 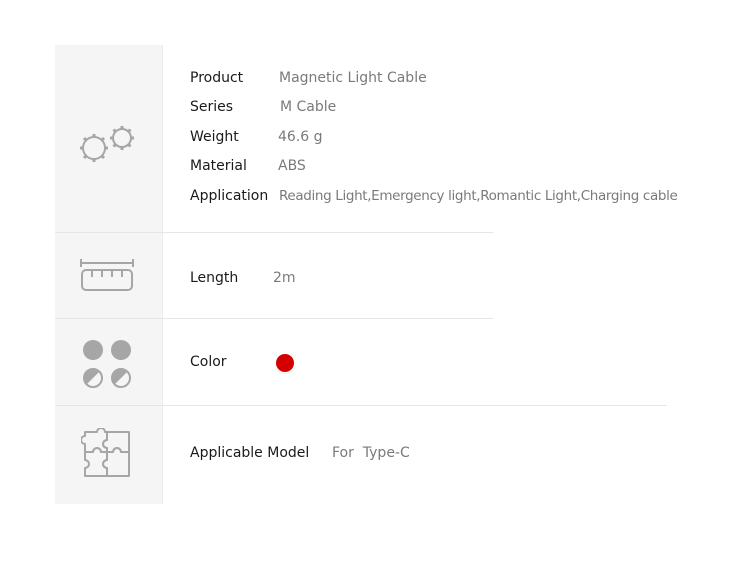 What do you see at coordinates (218, 166) in the screenshot?
I see `spec-label-material: Material` at bounding box center [218, 166].